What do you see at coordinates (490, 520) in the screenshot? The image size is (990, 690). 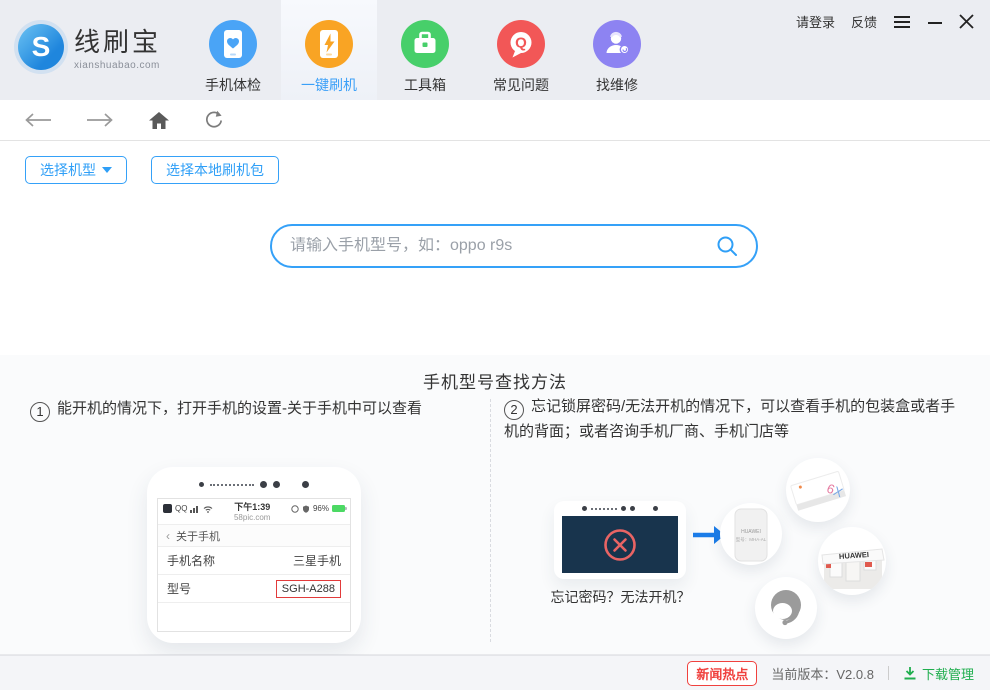 I see `column-divider` at bounding box center [490, 520].